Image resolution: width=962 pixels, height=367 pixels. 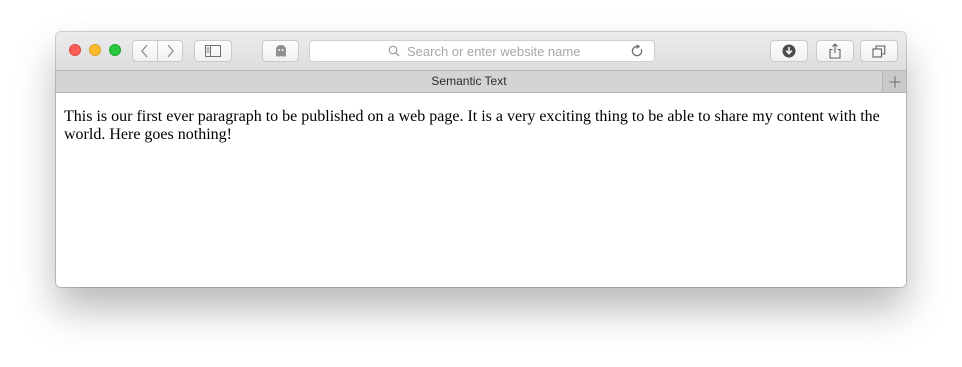 I want to click on new-tab-button, so click(x=894, y=81).